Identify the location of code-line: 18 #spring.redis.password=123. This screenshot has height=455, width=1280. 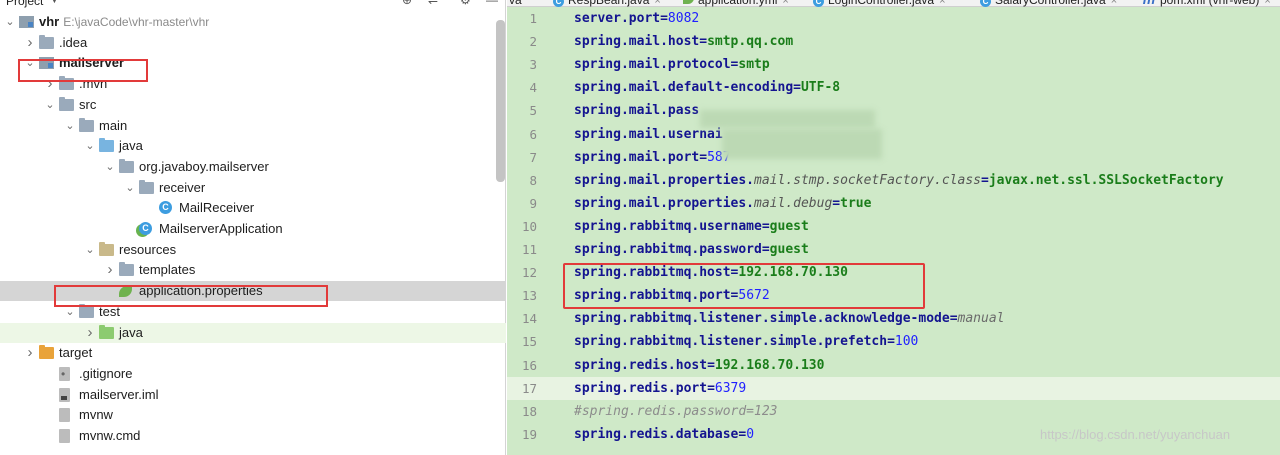
(893, 411).